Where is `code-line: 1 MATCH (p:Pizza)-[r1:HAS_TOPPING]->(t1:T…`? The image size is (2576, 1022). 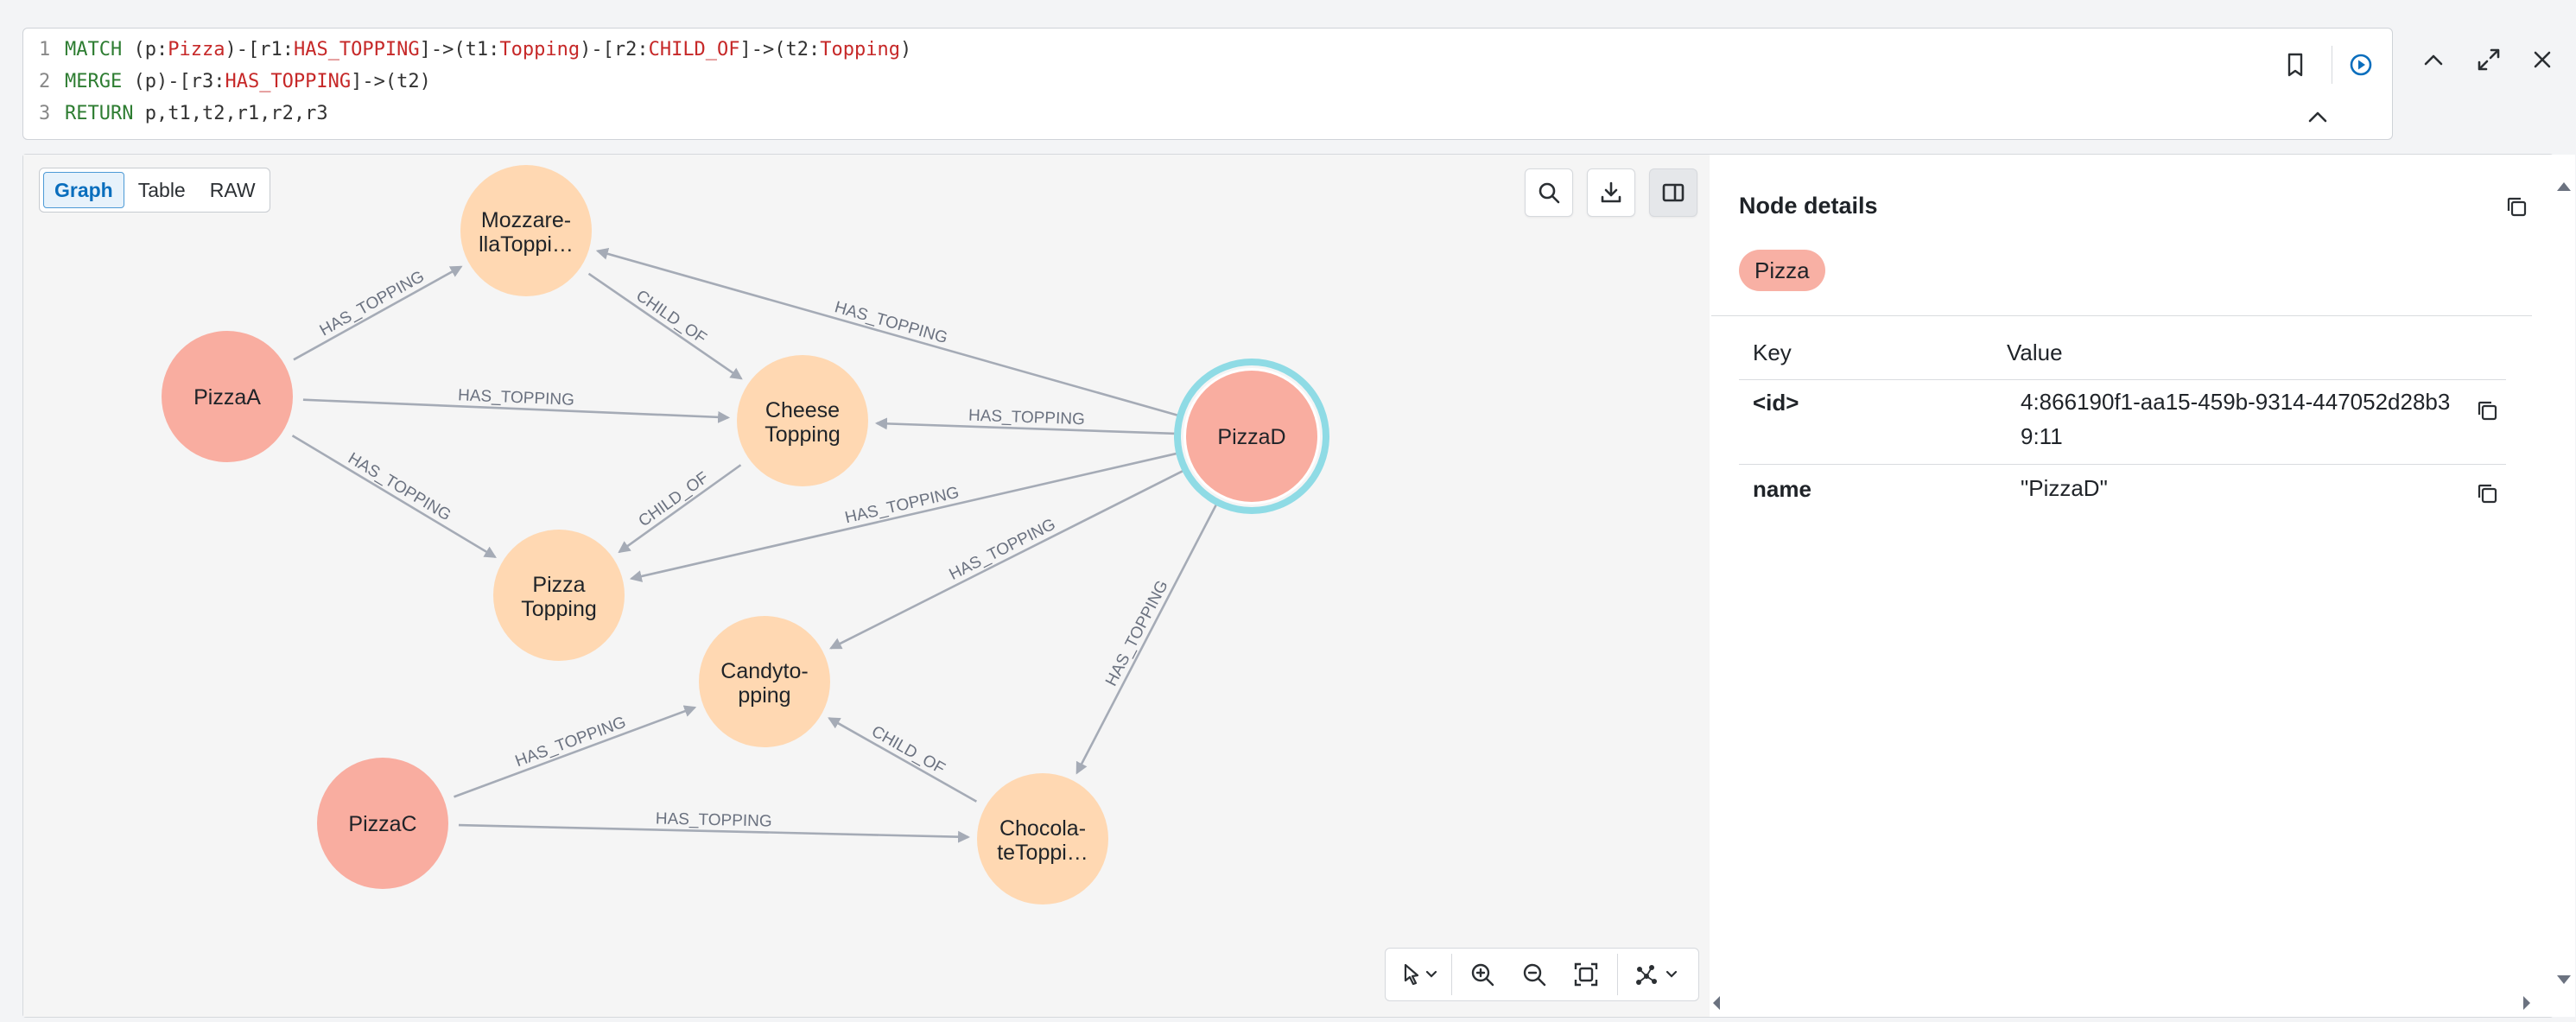 code-line: 1 MATCH (p:Pizza)-[r1:HAS_TOPPING]->(t1:T… is located at coordinates (475, 50).